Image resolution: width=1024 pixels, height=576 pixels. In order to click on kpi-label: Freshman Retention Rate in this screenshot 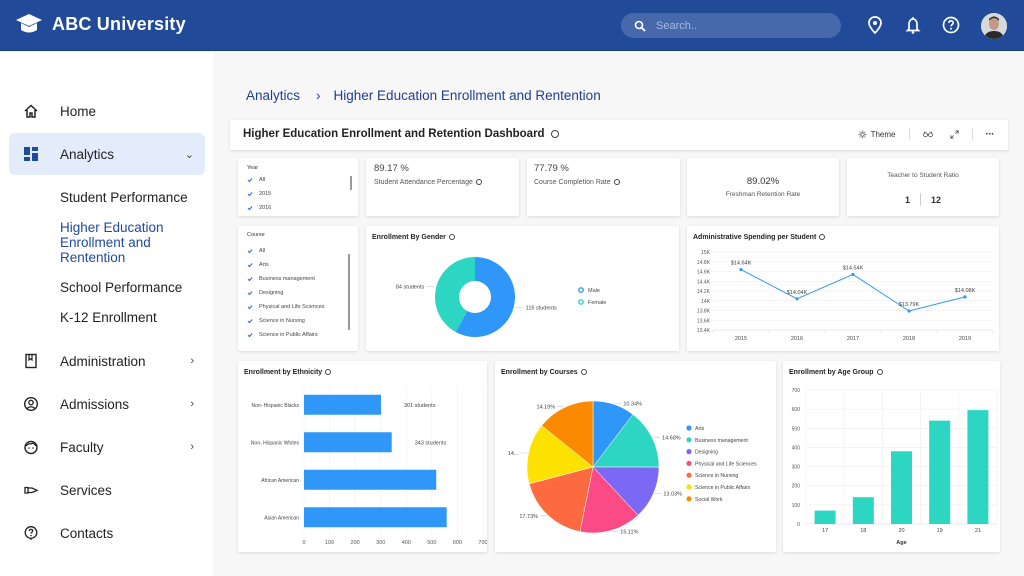, I will do `click(763, 194)`.